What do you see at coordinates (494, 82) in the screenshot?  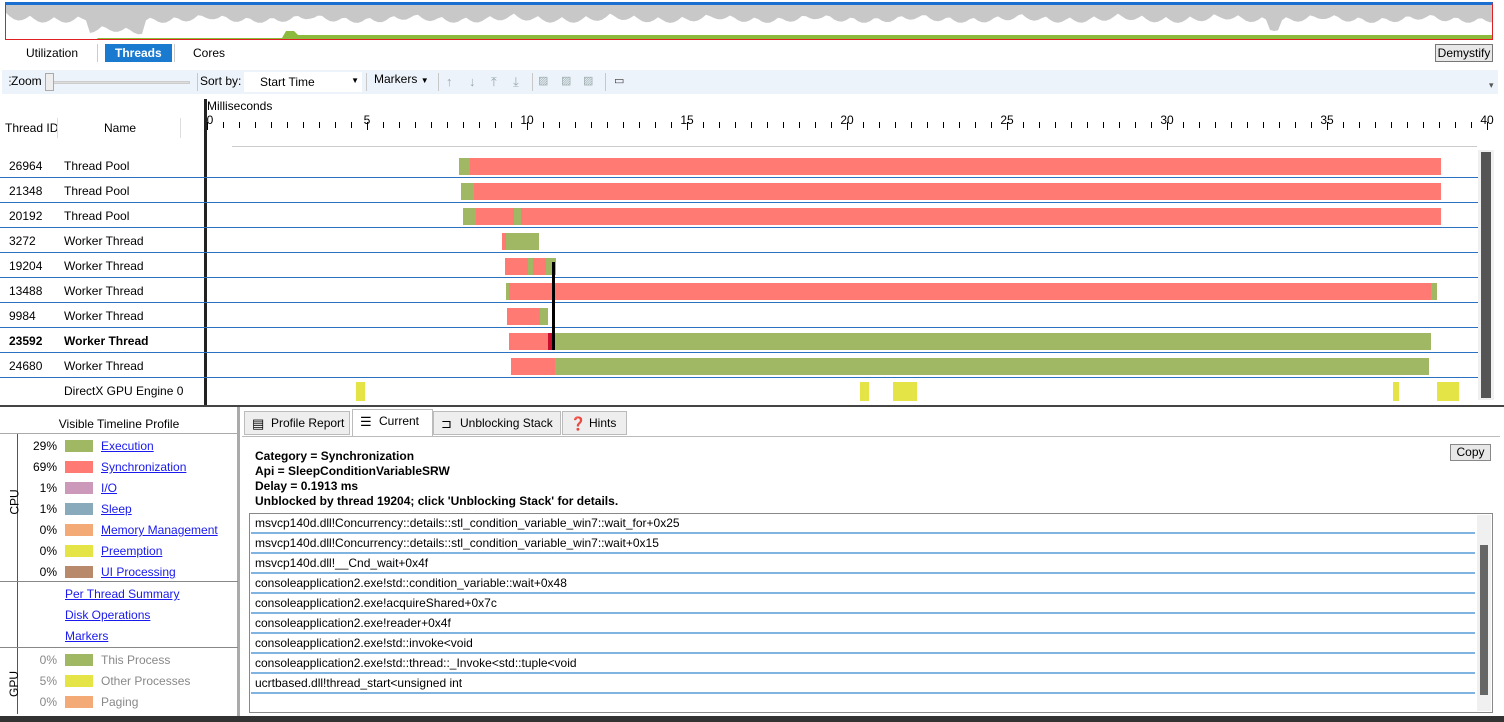 I see `move-to-top-icon: ⤒` at bounding box center [494, 82].